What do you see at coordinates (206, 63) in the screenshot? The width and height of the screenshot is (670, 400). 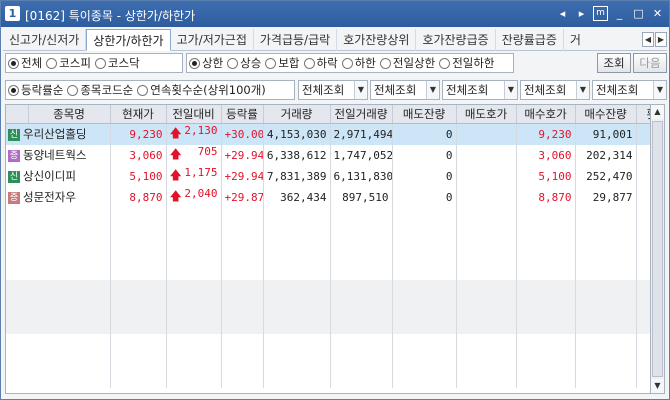 I see `radio-upper-limit: 상한` at bounding box center [206, 63].